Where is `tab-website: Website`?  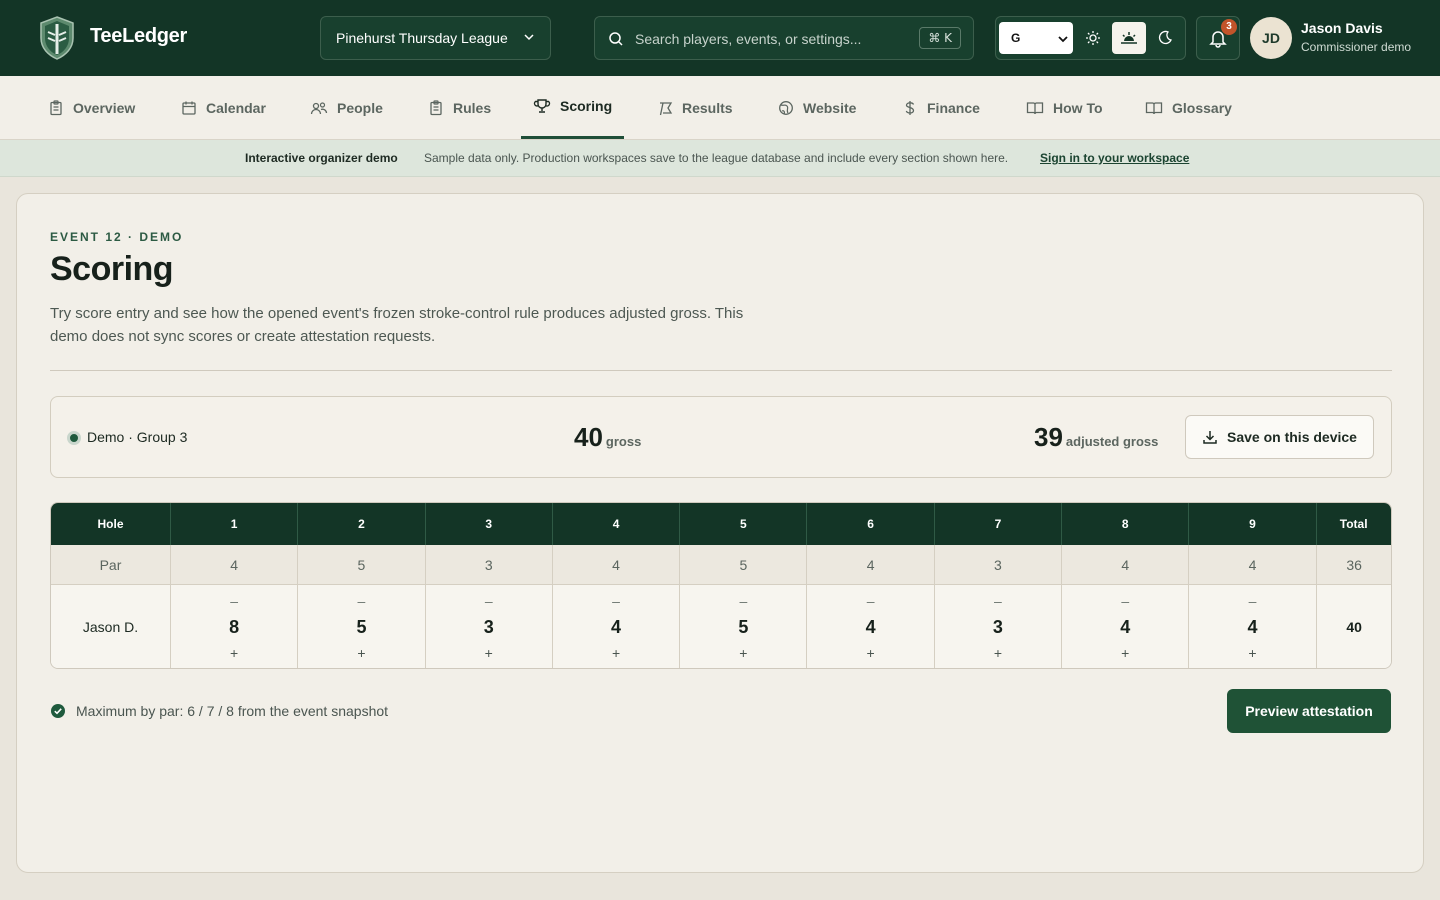 tab-website: Website is located at coordinates (817, 107).